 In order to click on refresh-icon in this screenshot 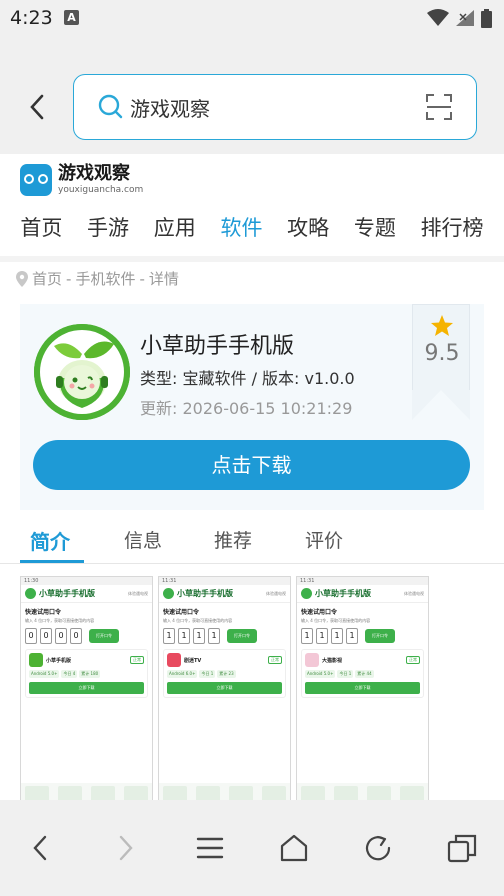, I will do `click(378, 848)`.